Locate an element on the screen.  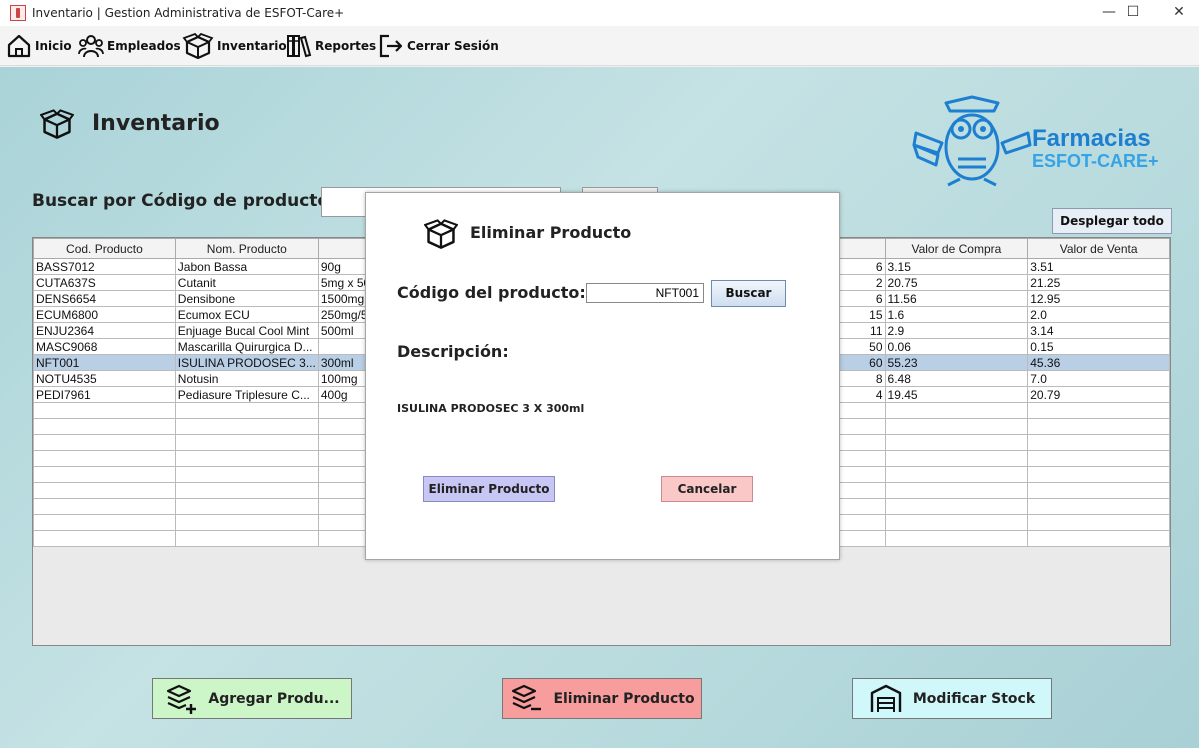
table-cell: Enjuage Bucal Cool Mint is located at coordinates (246, 330).